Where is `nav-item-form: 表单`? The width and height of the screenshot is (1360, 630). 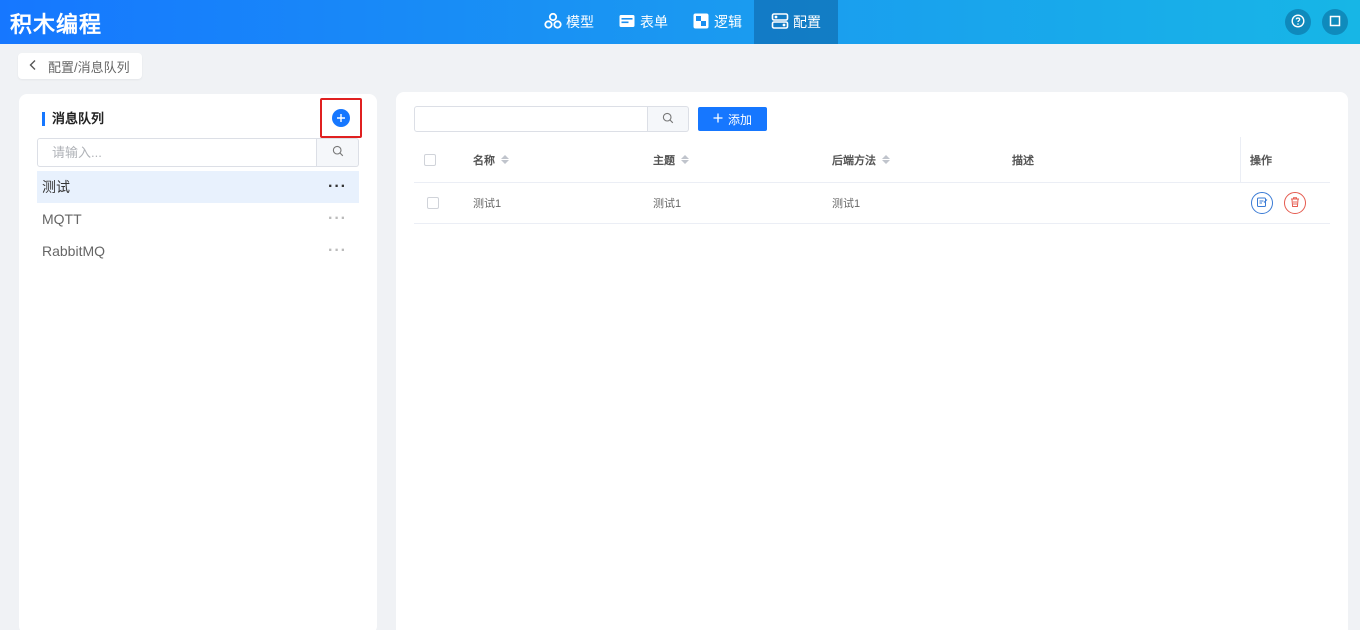 nav-item-form: 表单 is located at coordinates (643, 22).